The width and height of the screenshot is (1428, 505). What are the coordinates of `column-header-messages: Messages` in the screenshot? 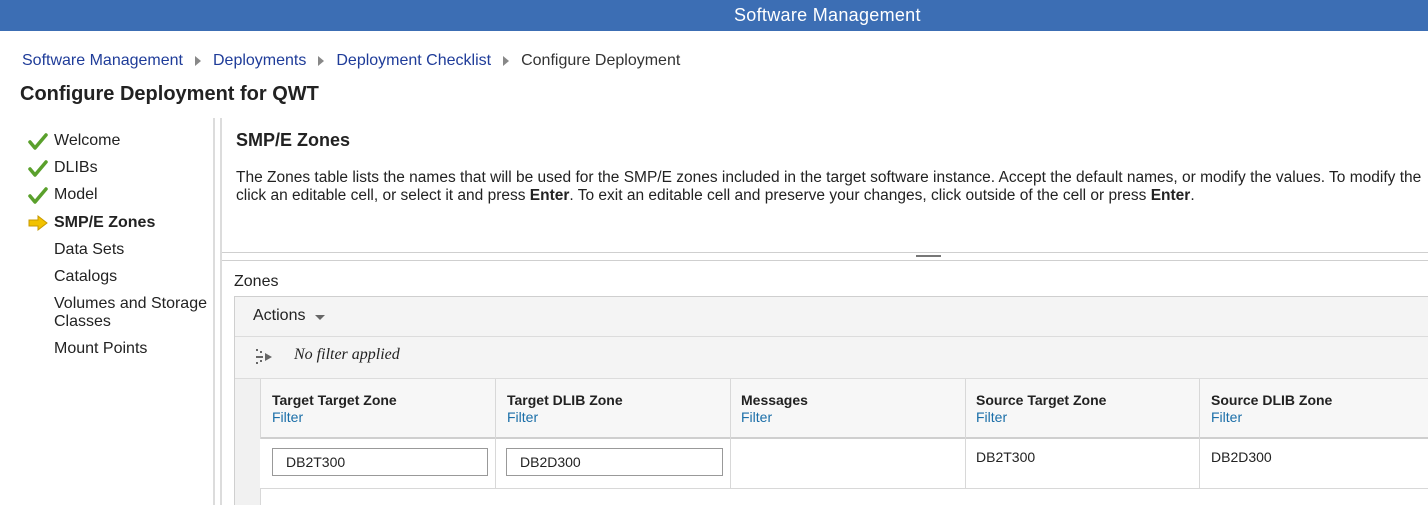 It's located at (774, 400).